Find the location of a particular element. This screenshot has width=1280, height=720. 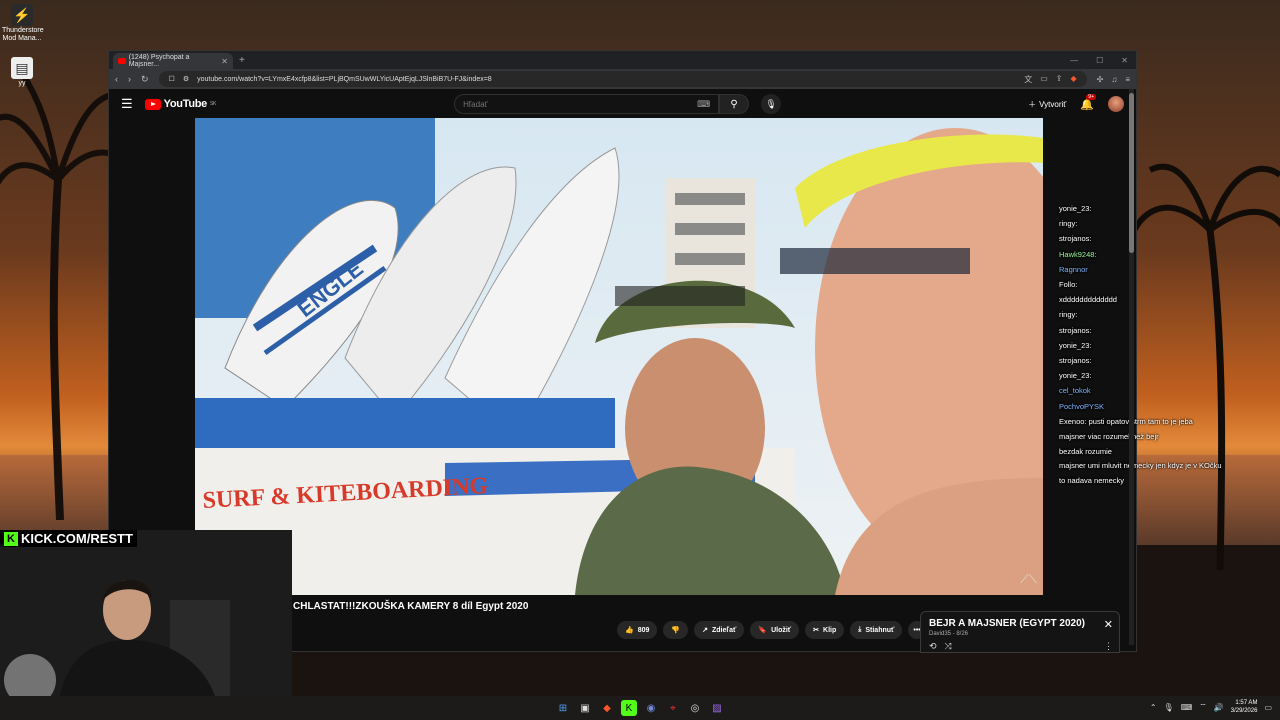

kick-label: KICK.COM/RESTT is located at coordinates (77, 538).